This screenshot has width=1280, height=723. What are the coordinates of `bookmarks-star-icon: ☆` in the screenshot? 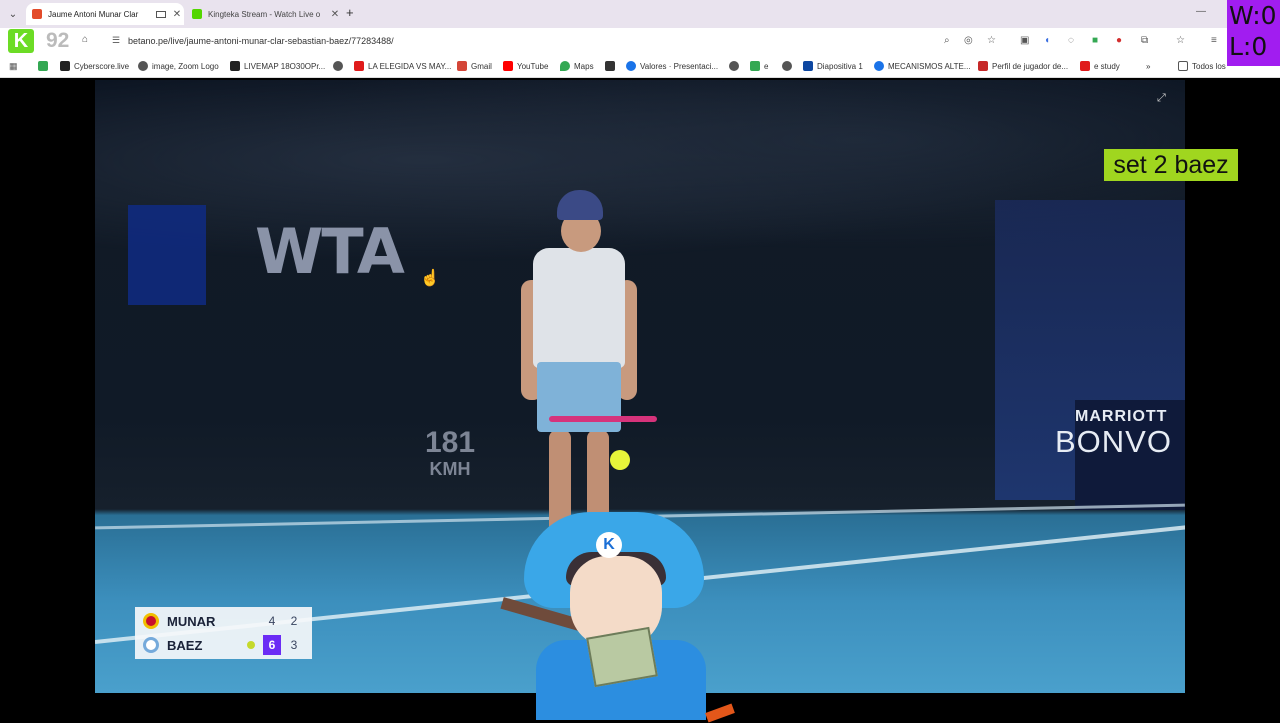 It's located at (1180, 40).